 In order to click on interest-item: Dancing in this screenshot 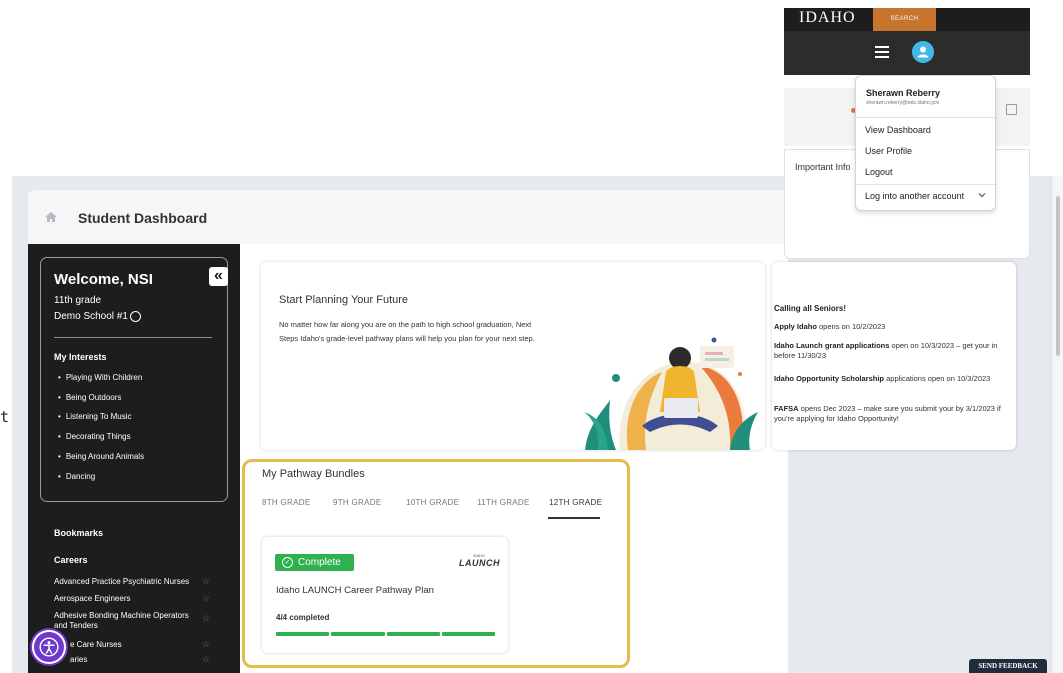, I will do `click(76, 476)`.